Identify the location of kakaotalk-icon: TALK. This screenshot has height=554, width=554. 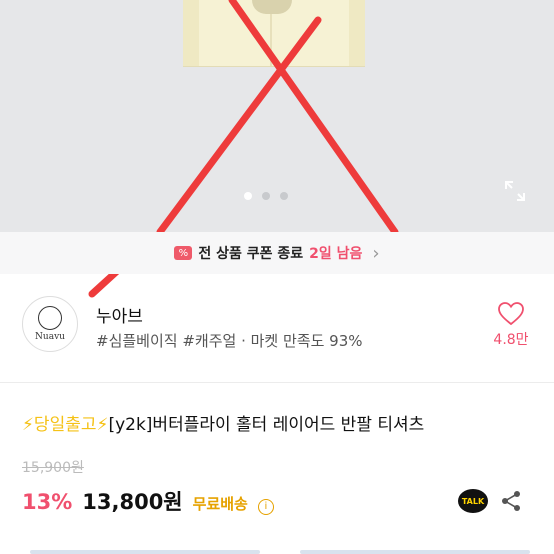
(473, 501).